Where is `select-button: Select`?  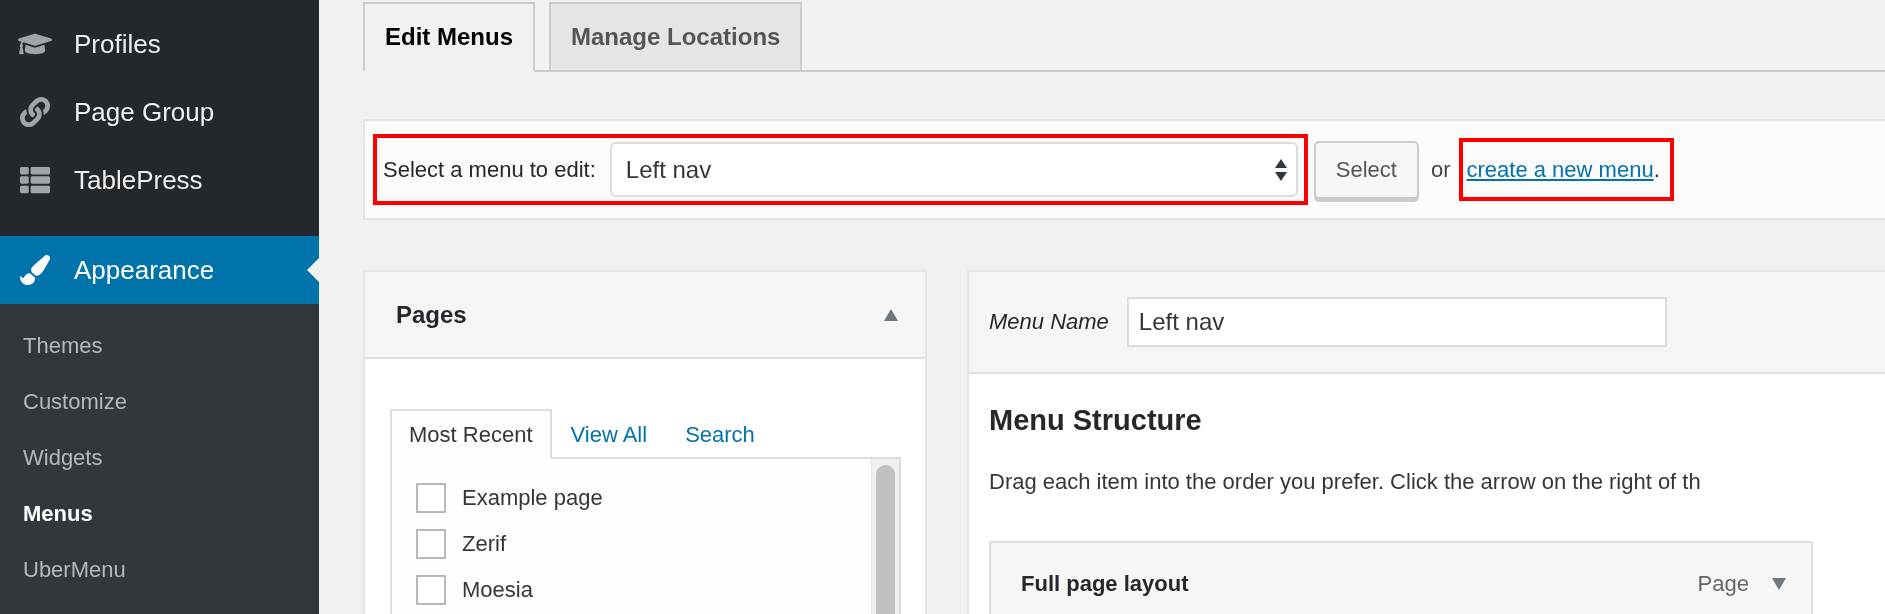
select-button: Select is located at coordinates (1366, 169).